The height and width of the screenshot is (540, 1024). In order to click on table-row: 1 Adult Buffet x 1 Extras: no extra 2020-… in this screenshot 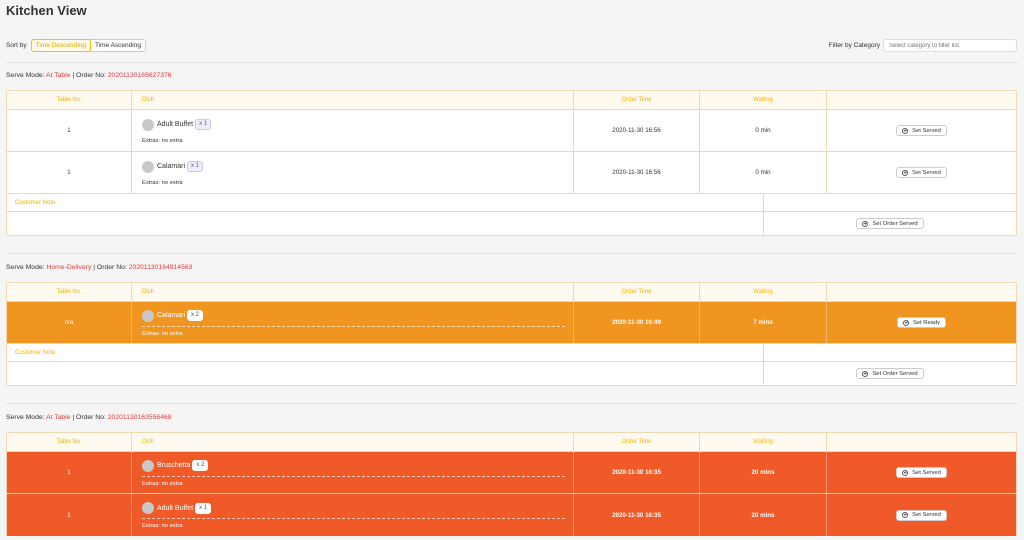, I will do `click(511, 131)`.